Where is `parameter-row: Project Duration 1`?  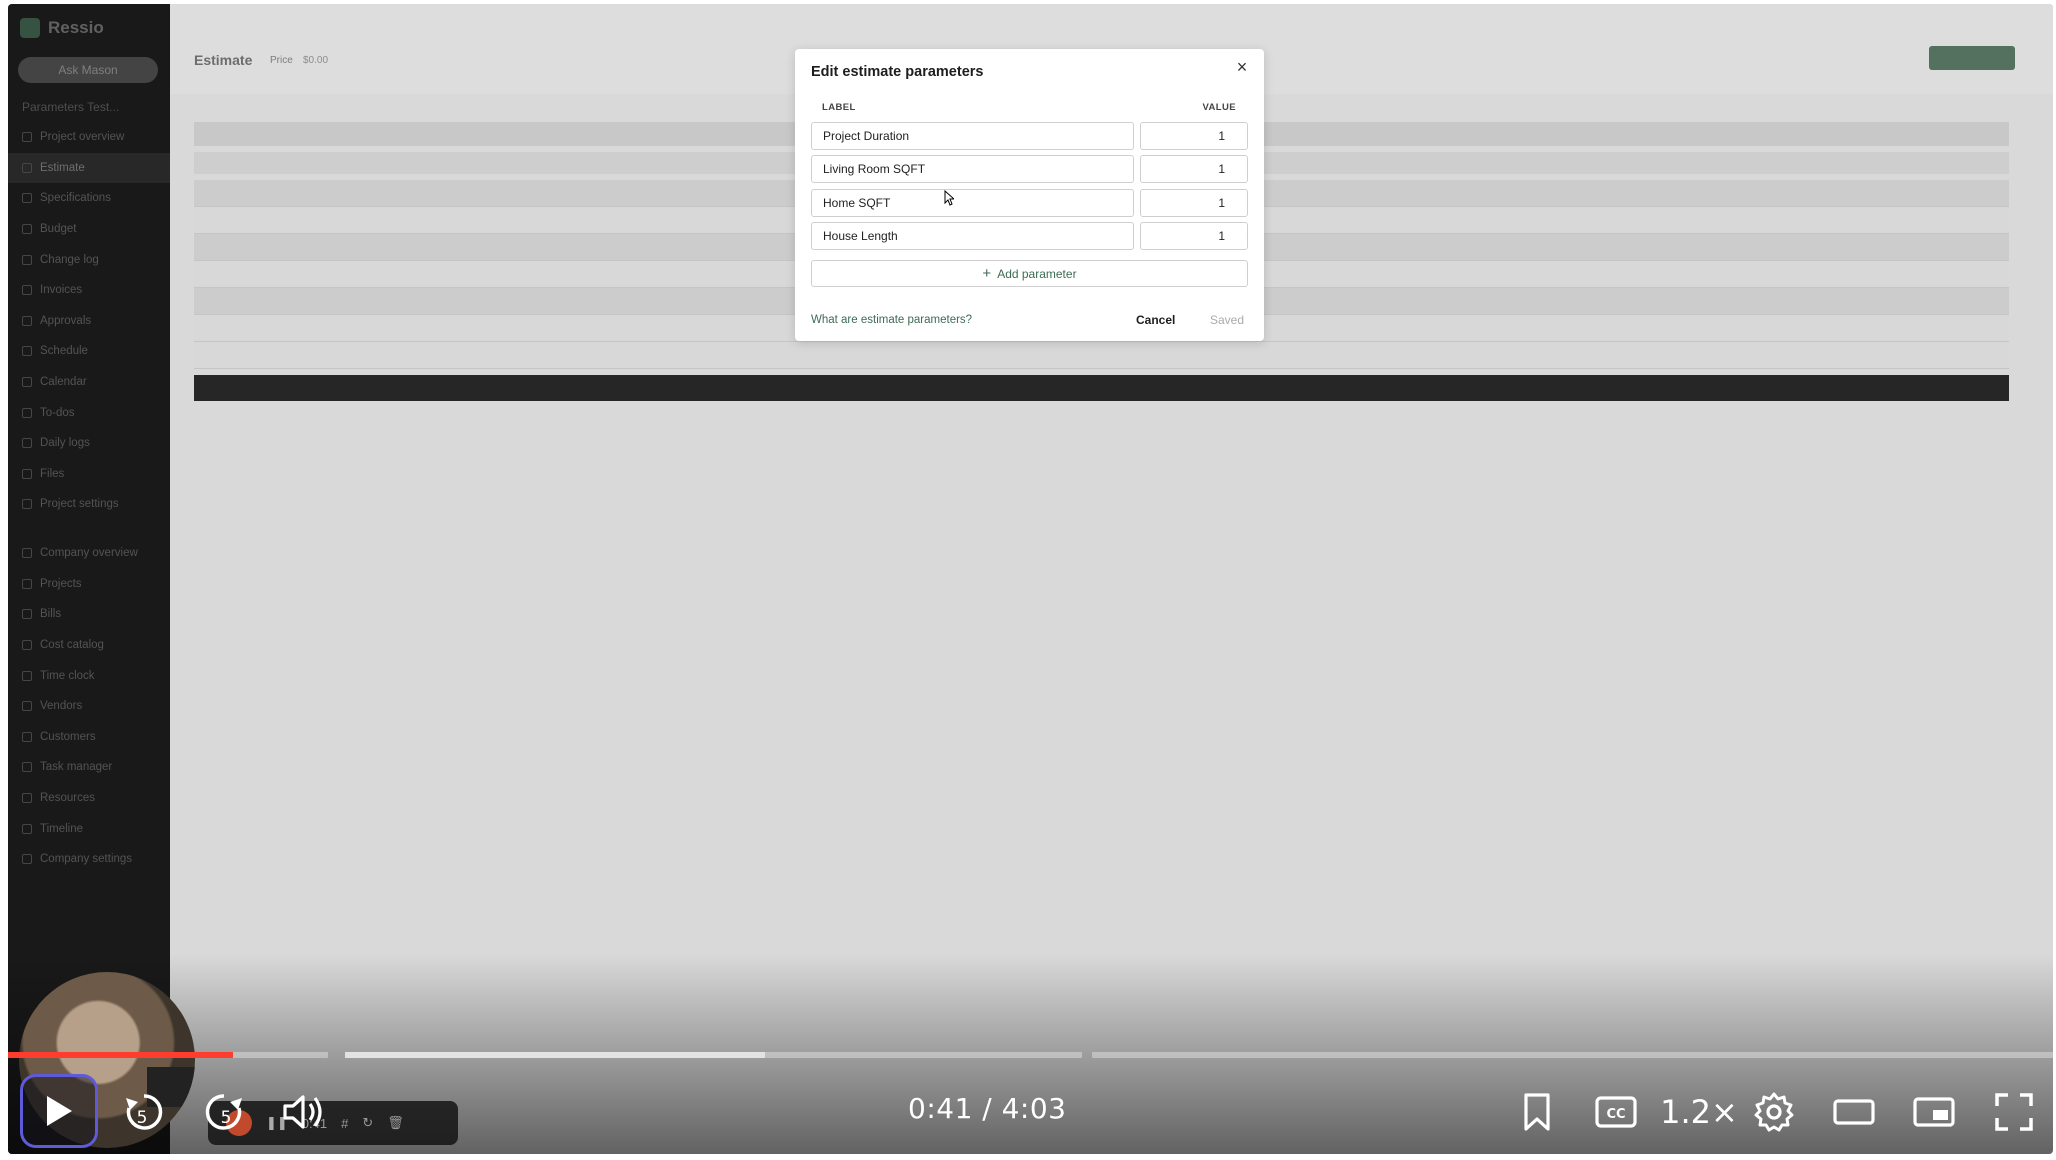
parameter-row: Project Duration 1 is located at coordinates (1029, 136).